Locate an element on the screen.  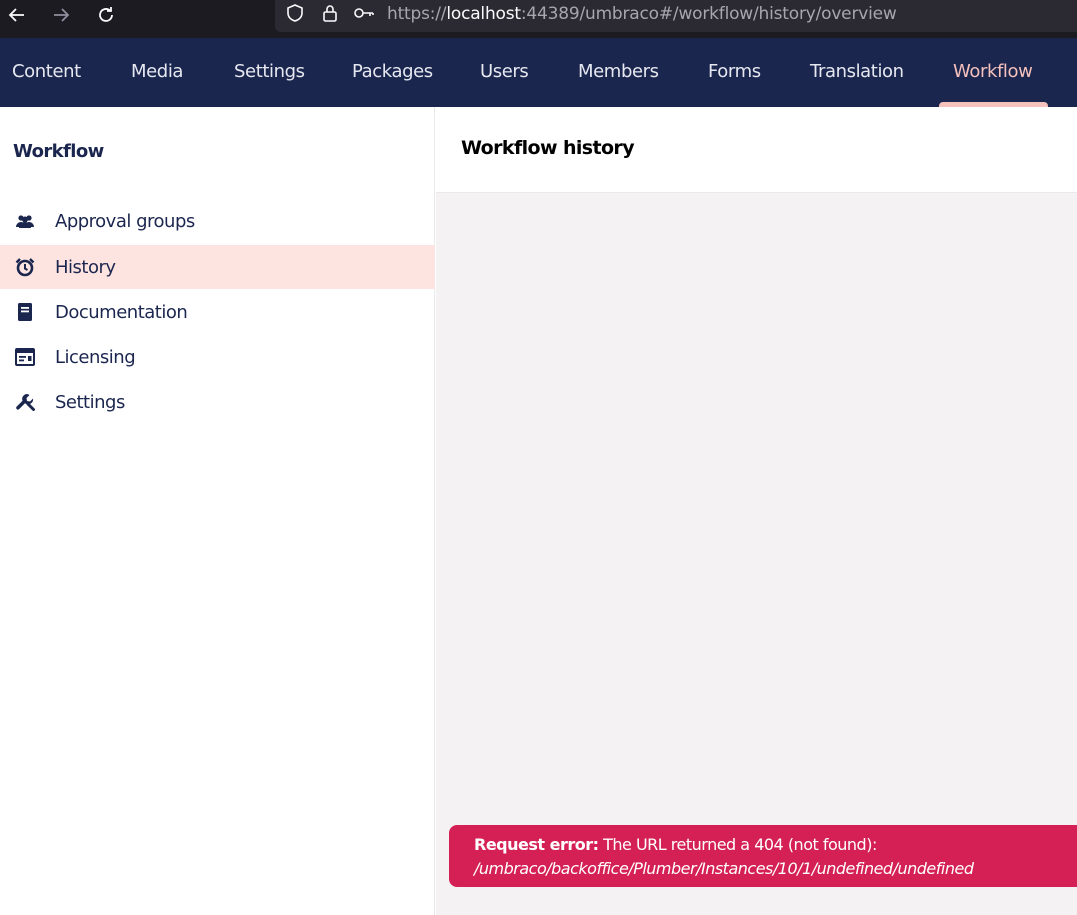
section-workflow: Workflow is located at coordinates (993, 72).